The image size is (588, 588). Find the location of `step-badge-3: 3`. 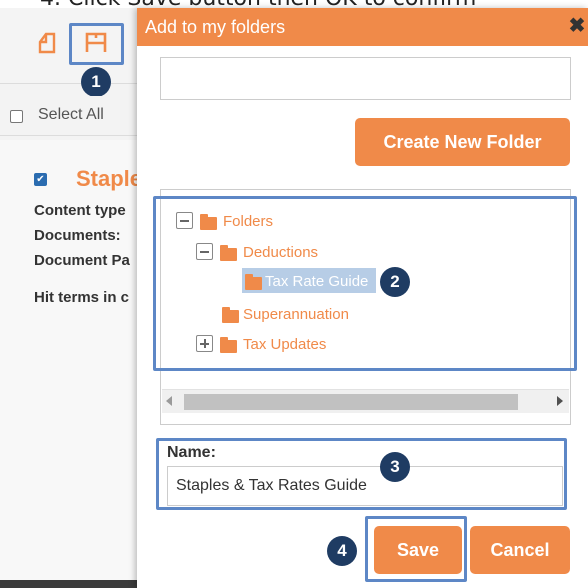

step-badge-3: 3 is located at coordinates (395, 467).